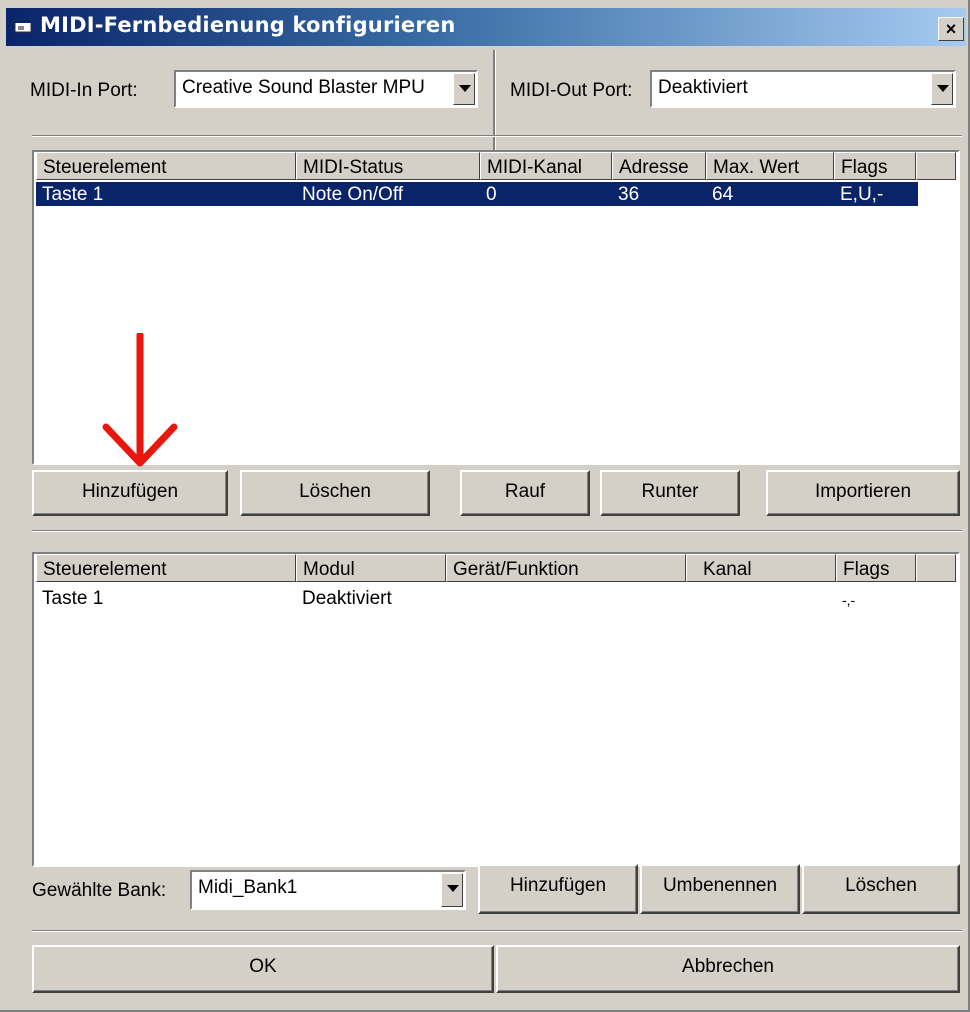 The width and height of the screenshot is (970, 1012). What do you see at coordinates (862, 194) in the screenshot?
I see `cell-flags: E,U,-` at bounding box center [862, 194].